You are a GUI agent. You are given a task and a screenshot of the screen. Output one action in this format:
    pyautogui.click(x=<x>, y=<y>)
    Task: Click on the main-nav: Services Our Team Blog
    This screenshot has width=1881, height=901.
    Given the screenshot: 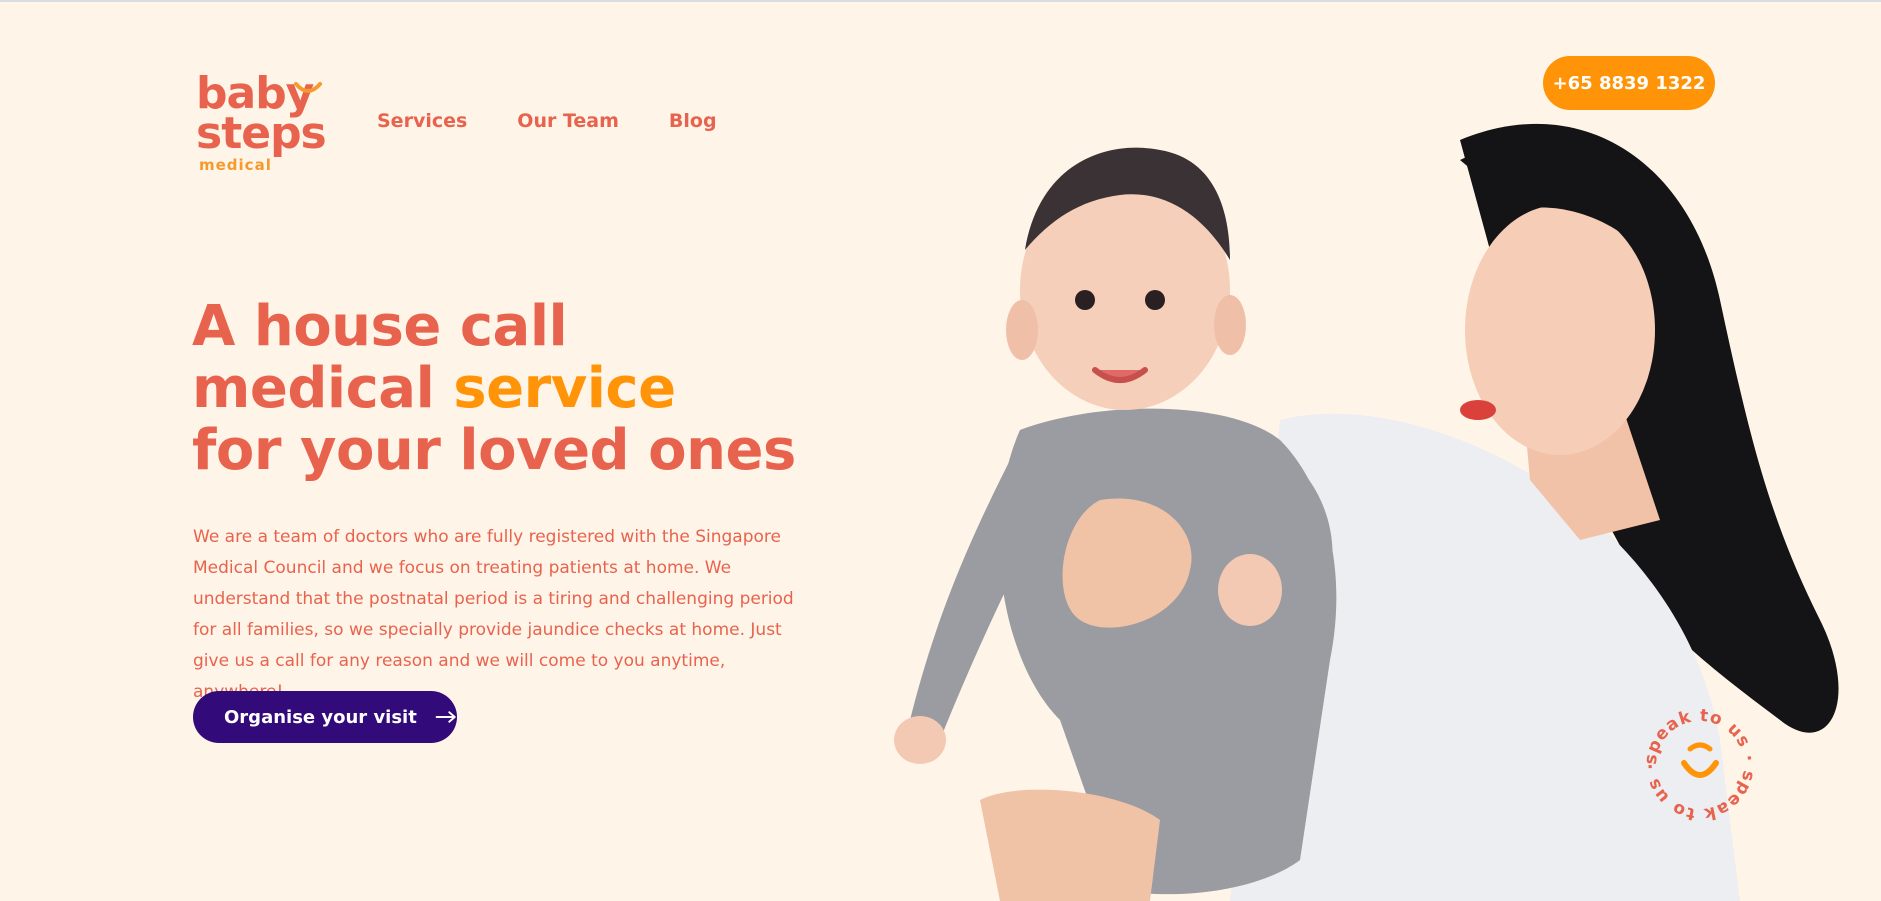 What is the action you would take?
    pyautogui.click(x=572, y=121)
    